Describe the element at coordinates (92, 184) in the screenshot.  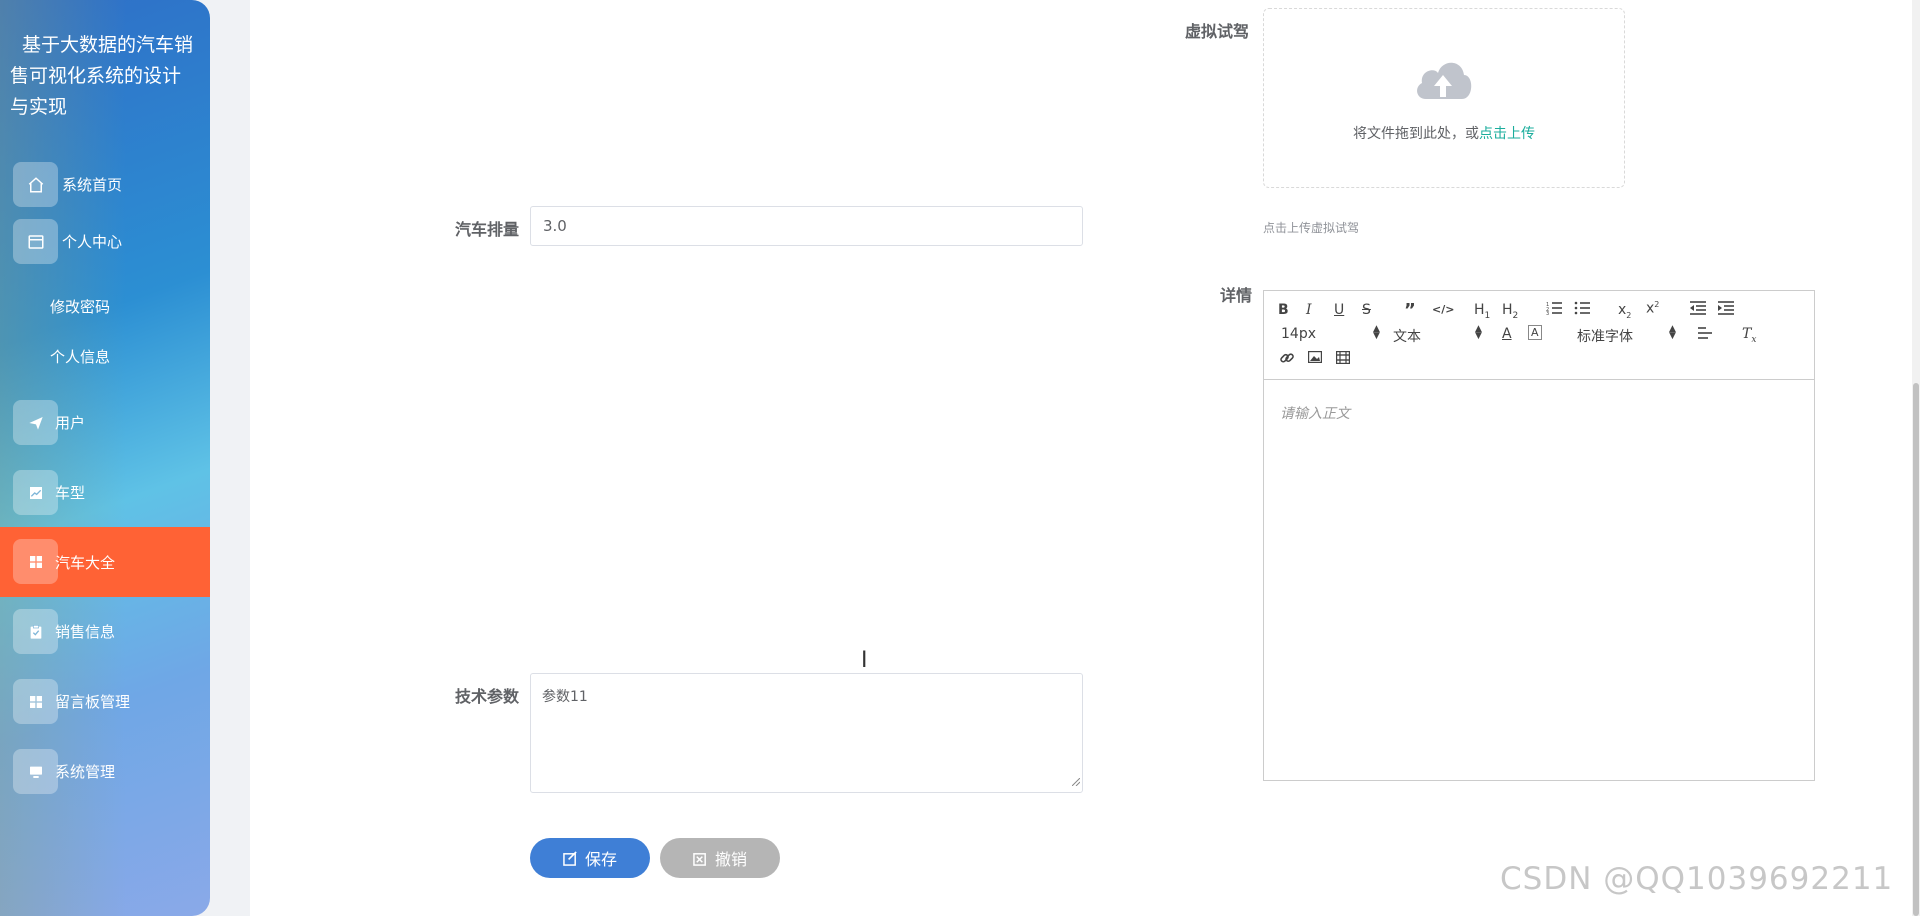
I see `sidebar-item-label: 系统首页` at that location.